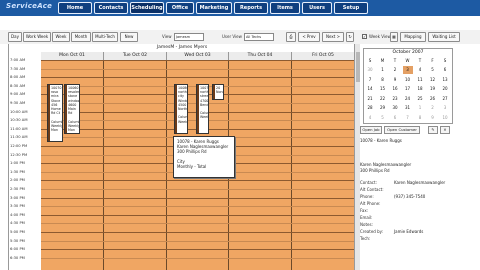 This screenshot has height=270, width=480. Describe the element at coordinates (317, 8) in the screenshot. I see `nav-tab-users: Users` at that location.